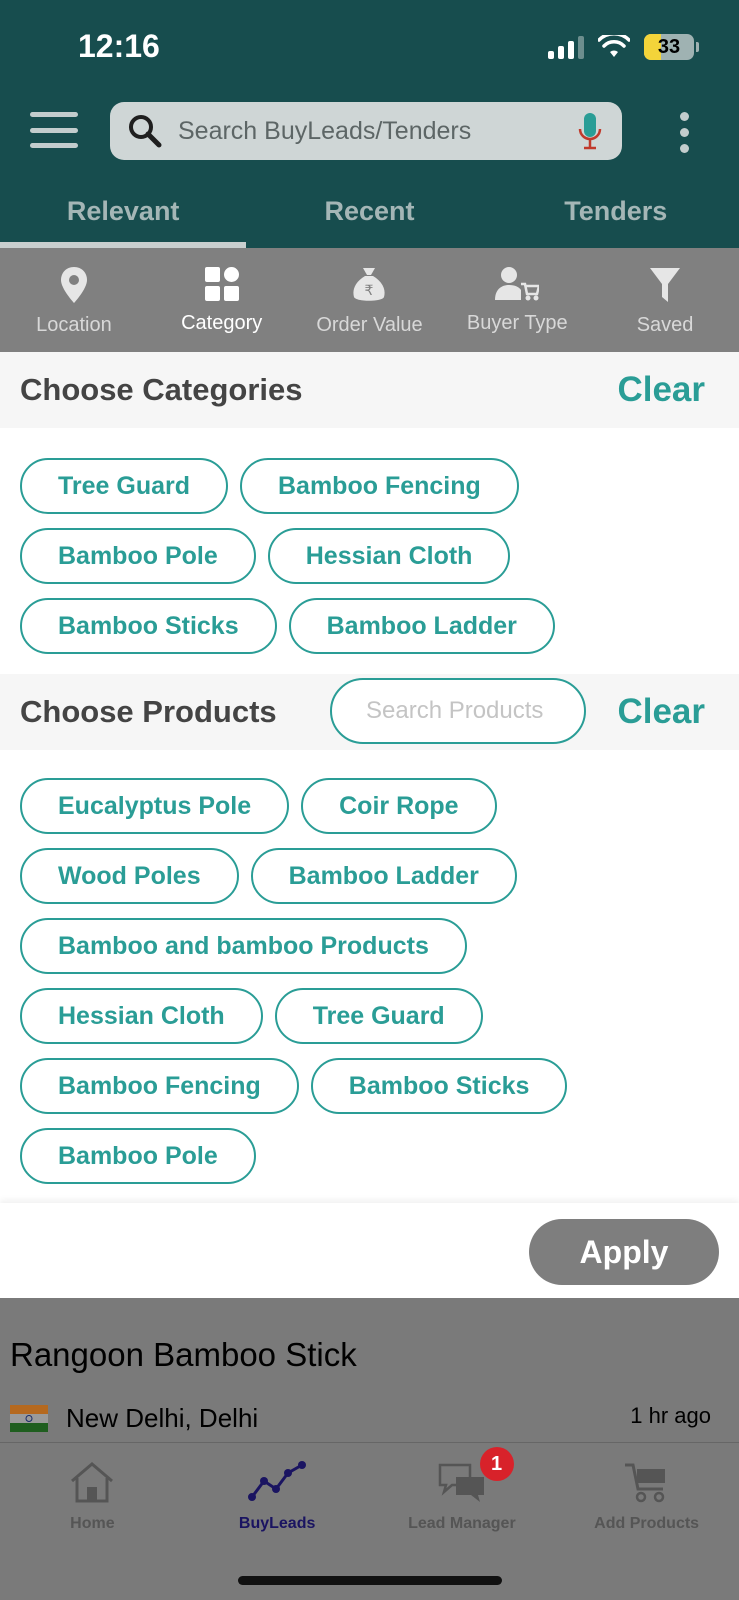 This screenshot has width=739, height=1600. I want to click on battery-level: 33, so click(669, 46).